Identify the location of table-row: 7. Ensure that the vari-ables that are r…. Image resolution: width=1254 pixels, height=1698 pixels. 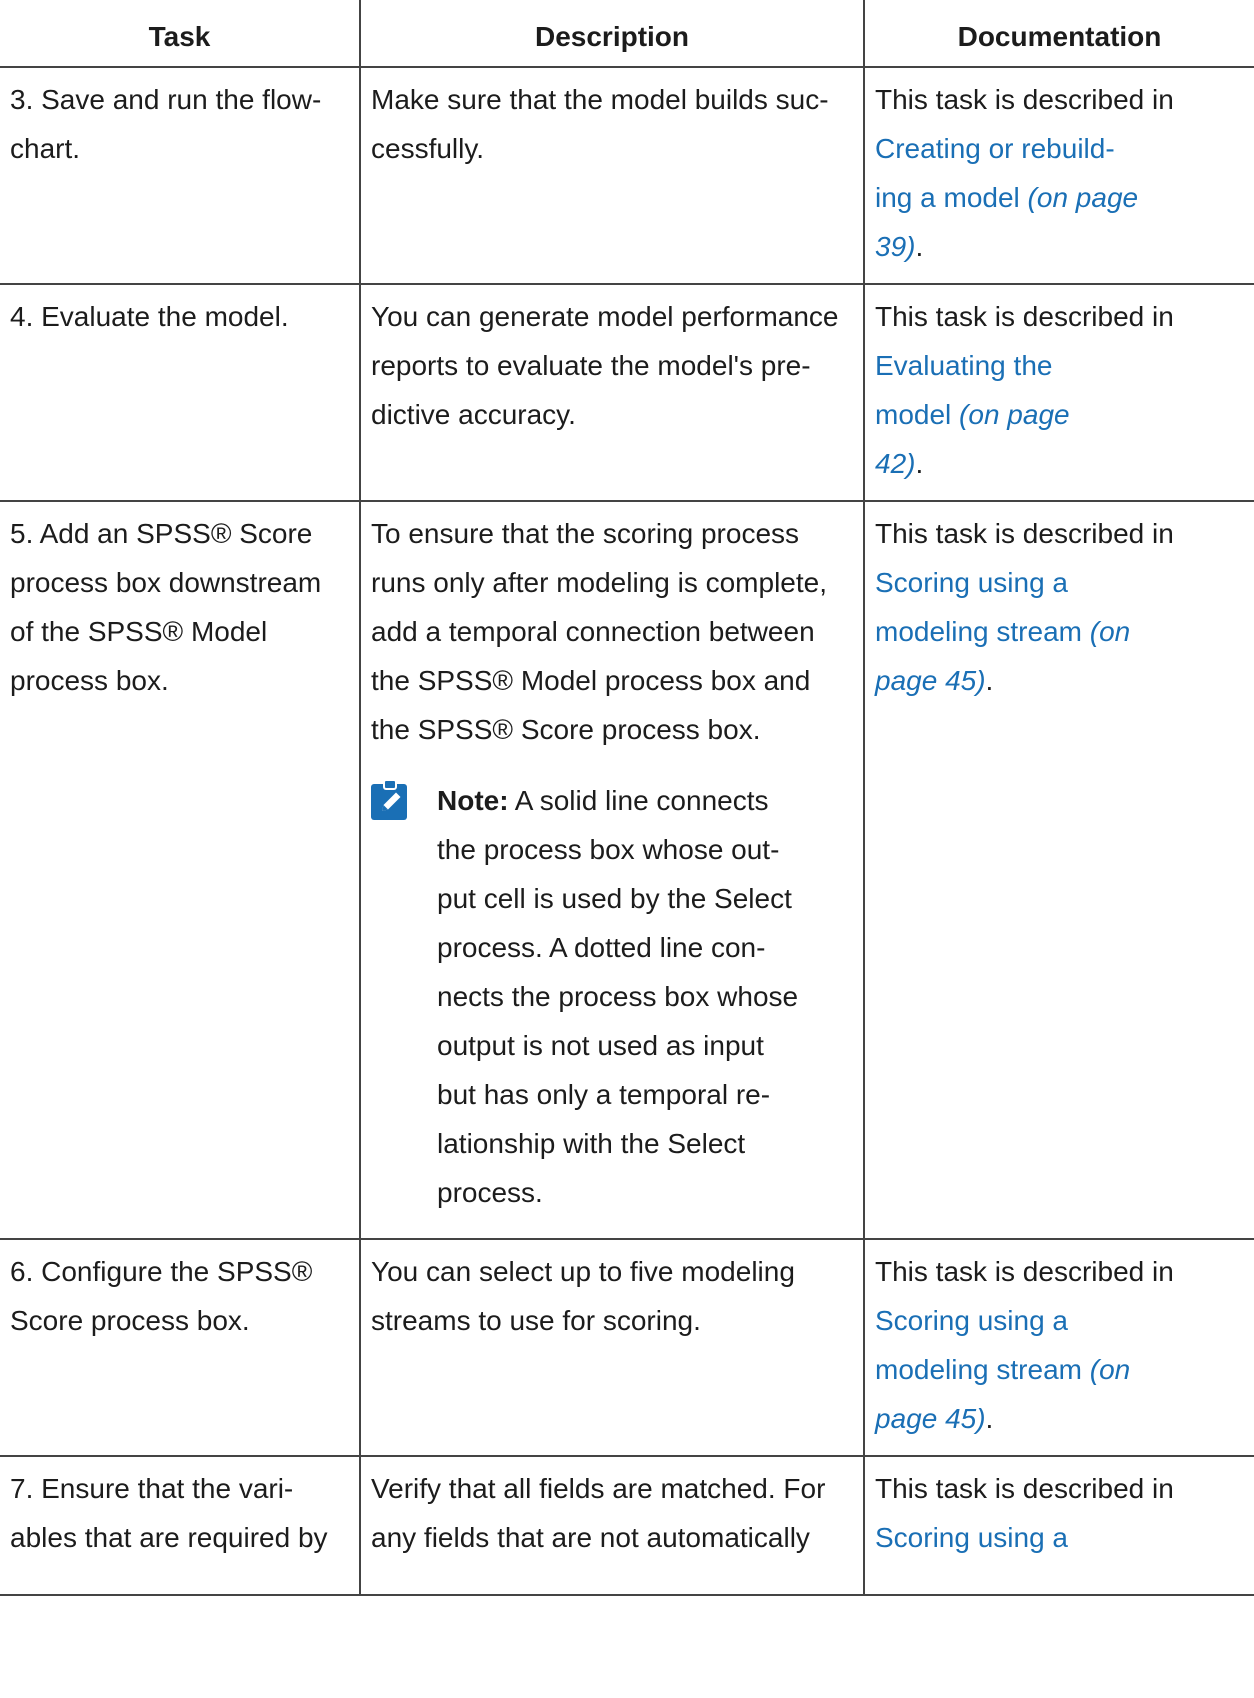
(627, 1525).